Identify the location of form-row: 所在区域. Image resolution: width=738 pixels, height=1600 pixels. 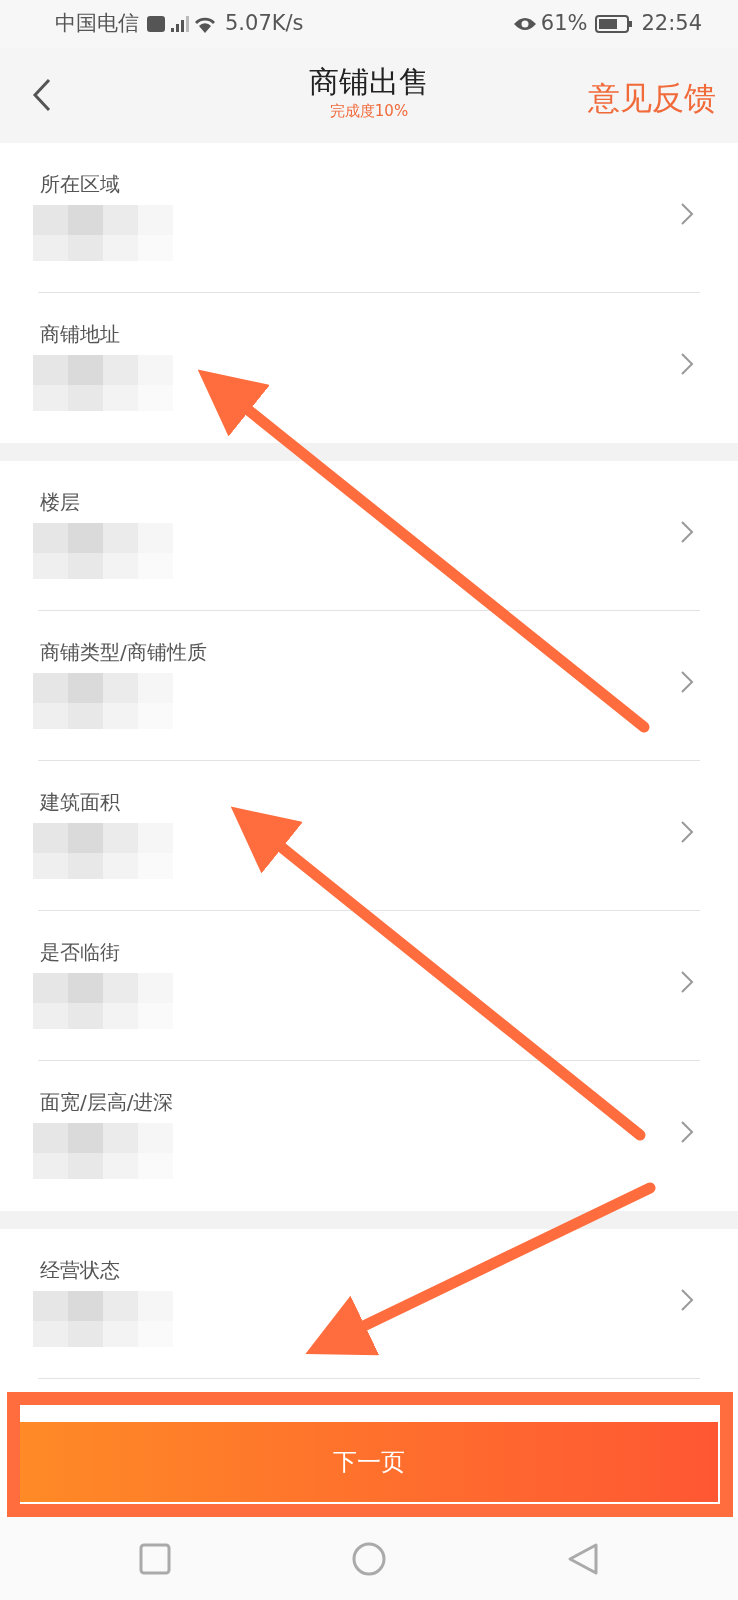
(369, 218).